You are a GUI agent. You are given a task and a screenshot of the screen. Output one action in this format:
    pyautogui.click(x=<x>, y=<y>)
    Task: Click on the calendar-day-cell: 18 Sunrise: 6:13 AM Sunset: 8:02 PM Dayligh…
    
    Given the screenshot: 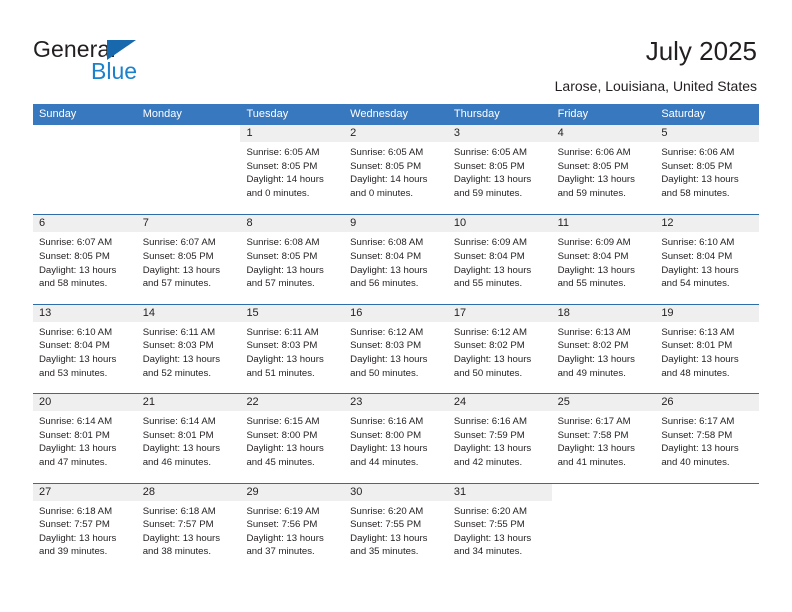 What is the action you would take?
    pyautogui.click(x=603, y=349)
    